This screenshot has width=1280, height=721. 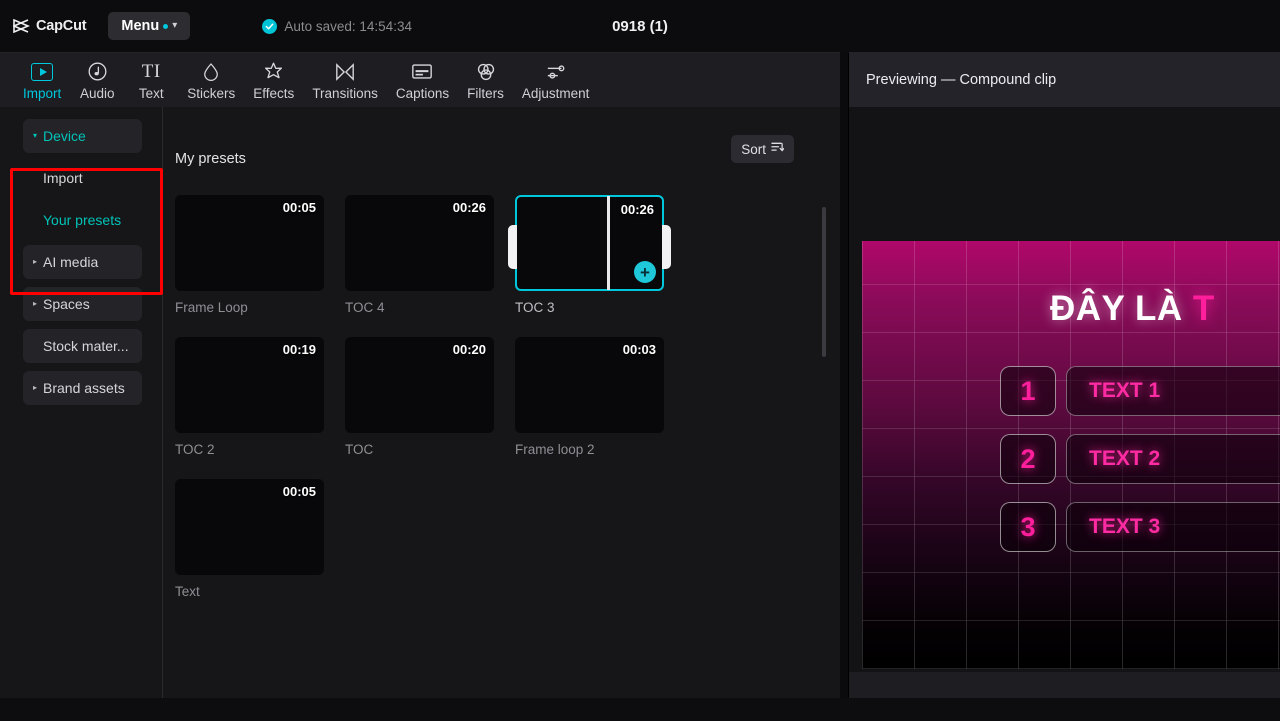 I want to click on sidebar-item-ai-media-label: AI media, so click(x=71, y=262).